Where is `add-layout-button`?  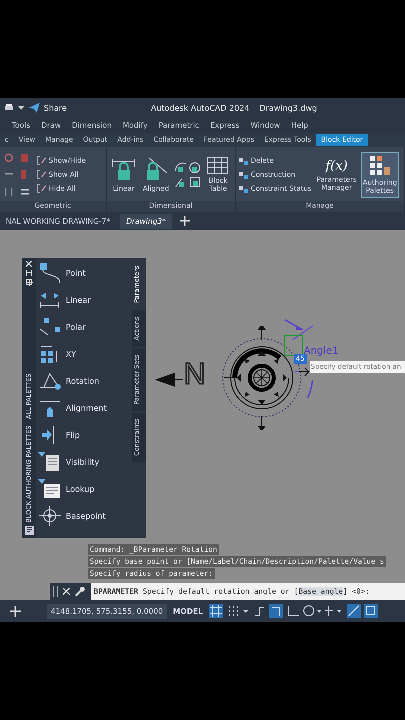 add-layout-button is located at coordinates (15, 611).